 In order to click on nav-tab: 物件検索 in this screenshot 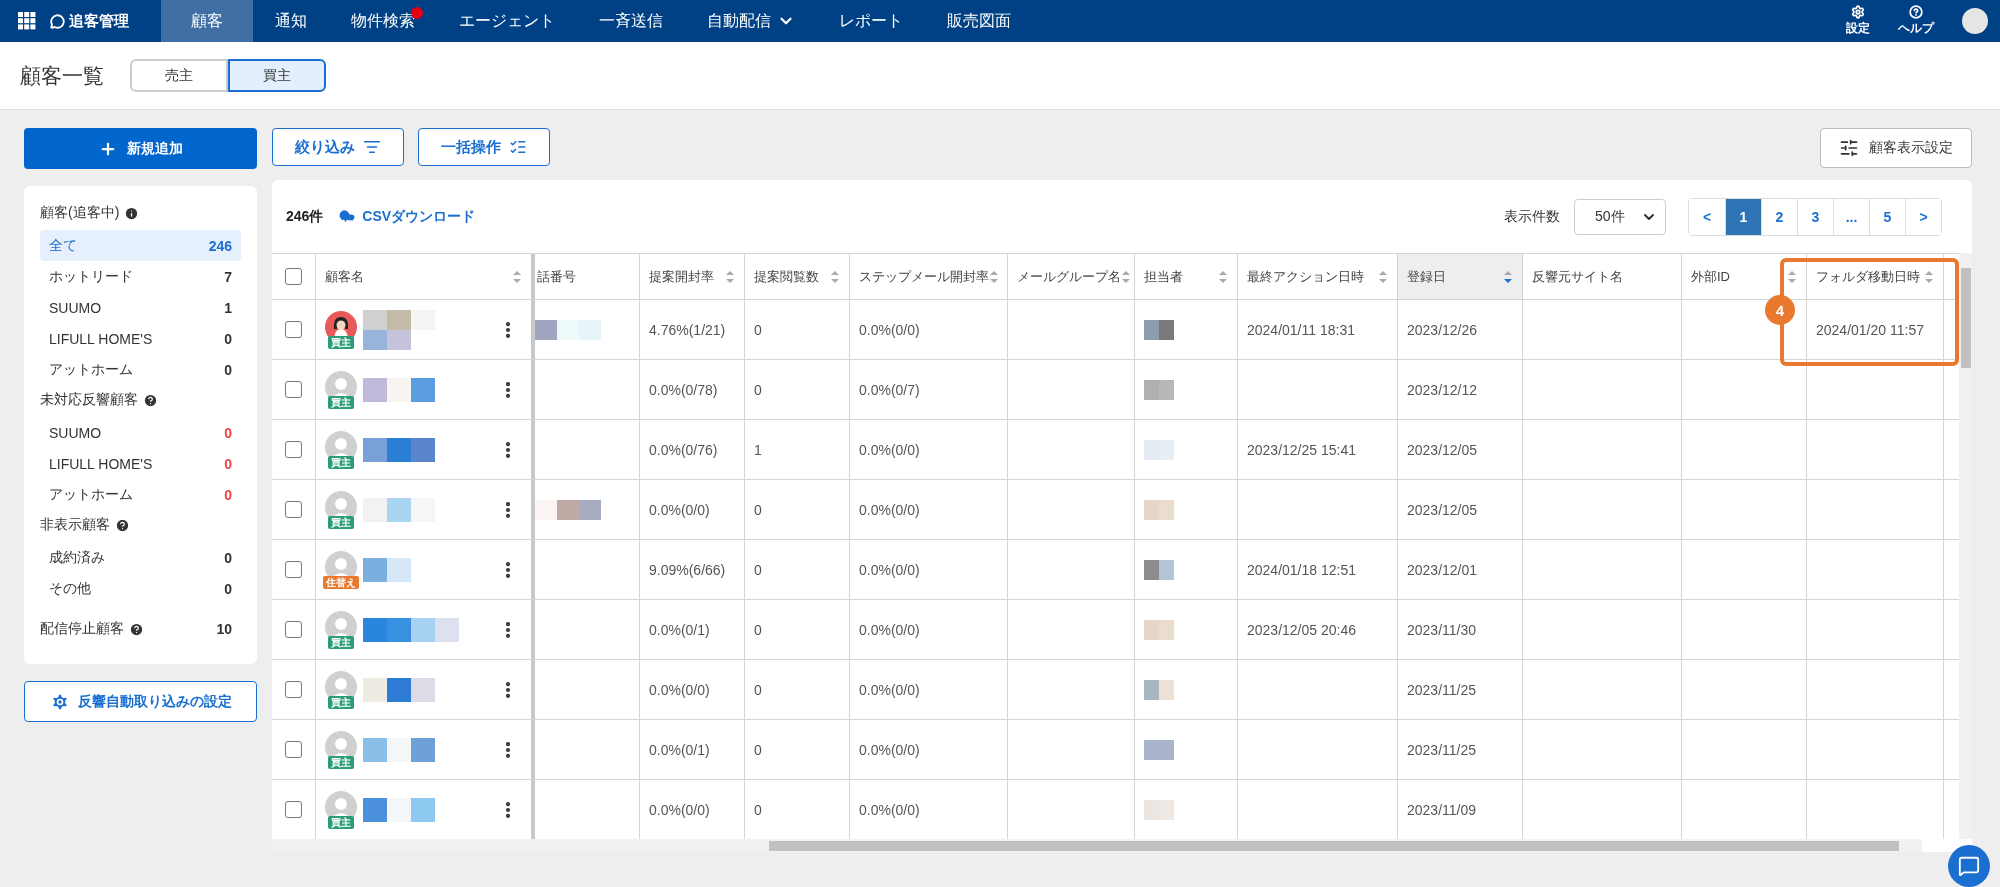, I will do `click(383, 21)`.